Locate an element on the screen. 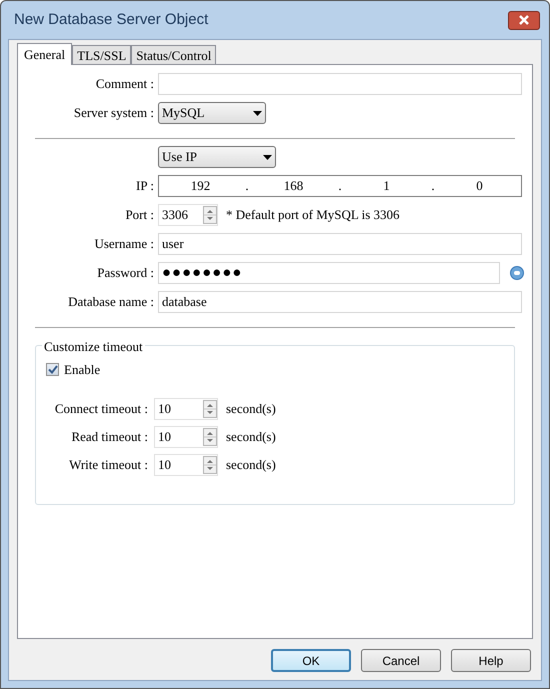 The image size is (550, 689). field-label: Password : is located at coordinates (125, 272).